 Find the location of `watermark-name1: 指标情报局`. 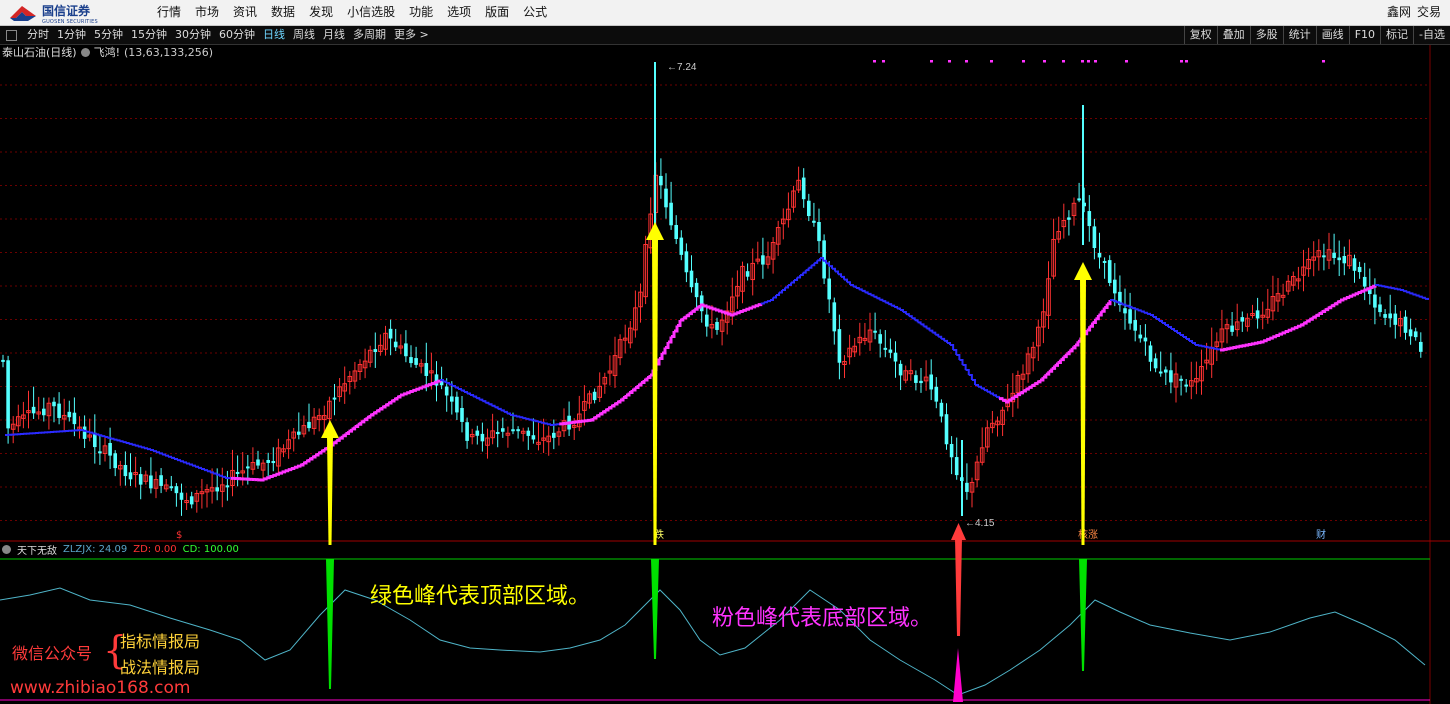

watermark-name1: 指标情报局 is located at coordinates (160, 641).